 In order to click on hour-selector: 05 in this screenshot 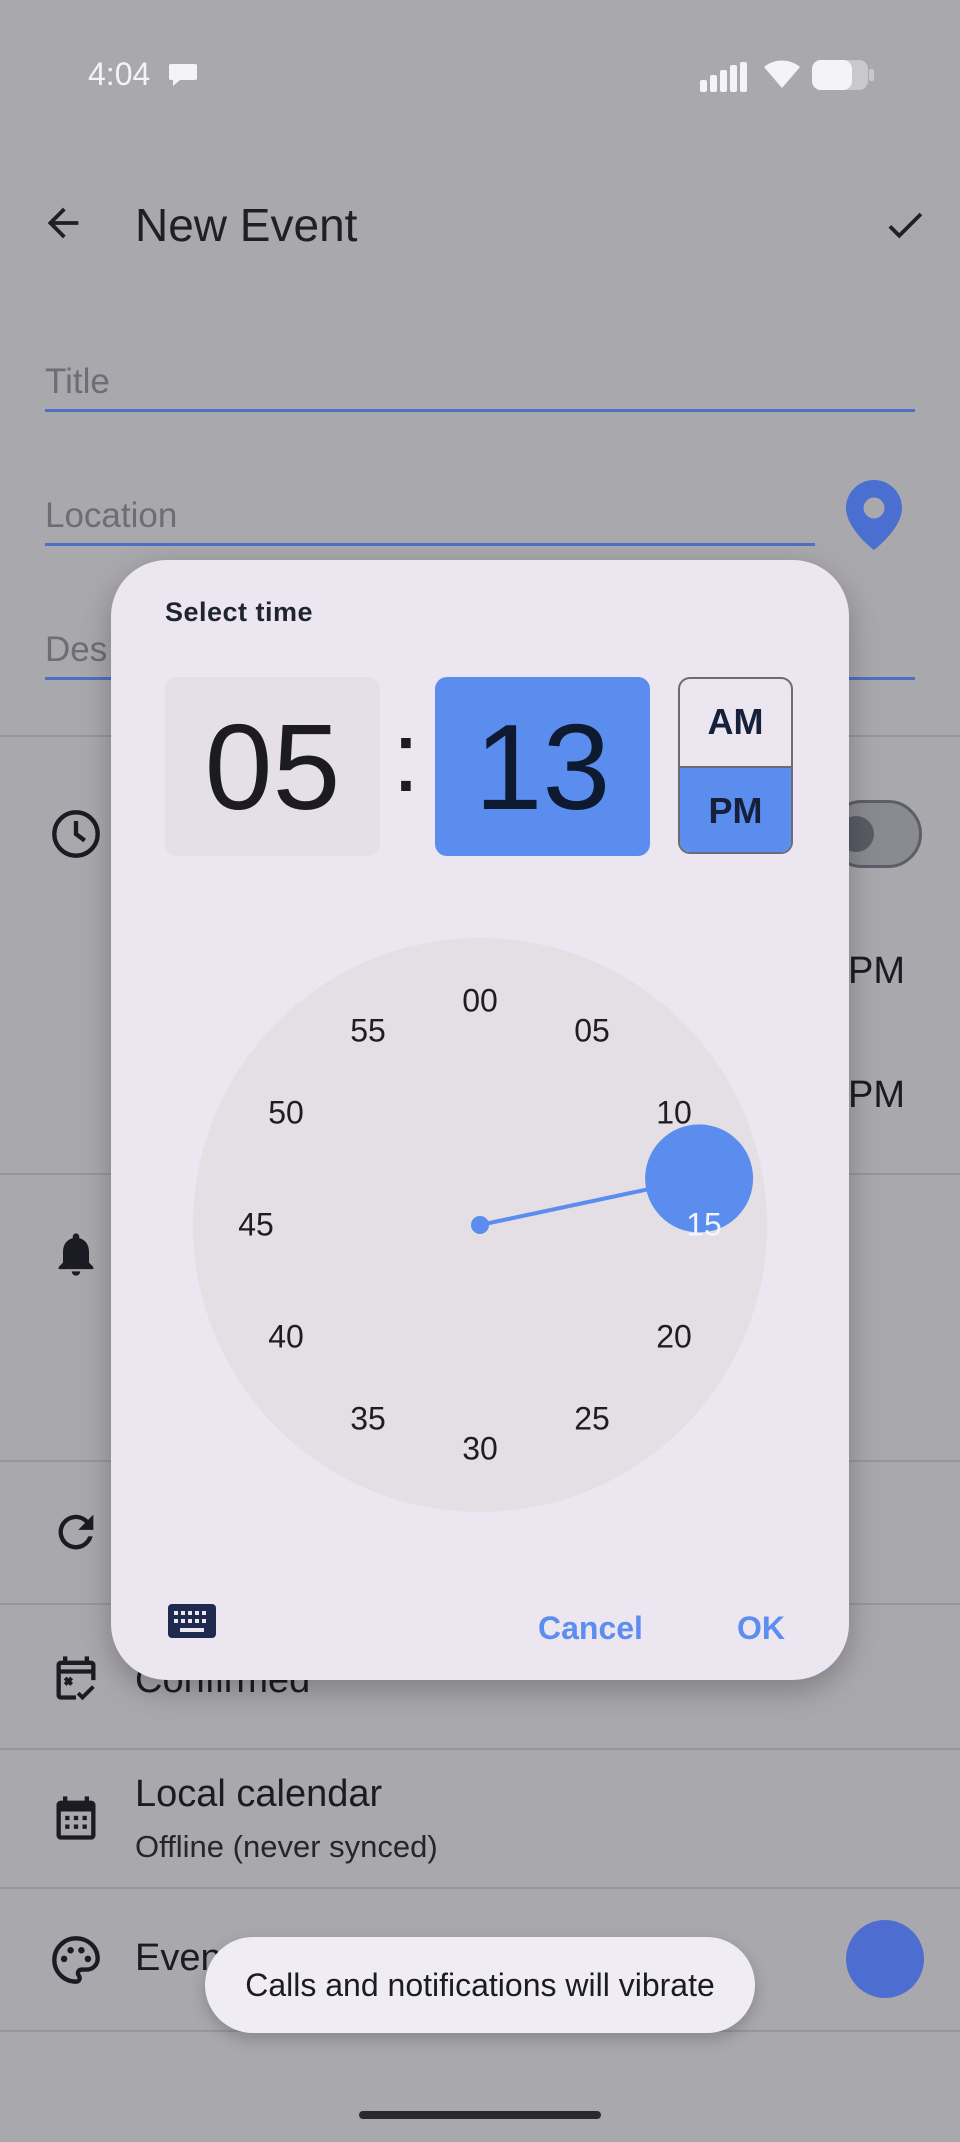, I will do `click(272, 766)`.